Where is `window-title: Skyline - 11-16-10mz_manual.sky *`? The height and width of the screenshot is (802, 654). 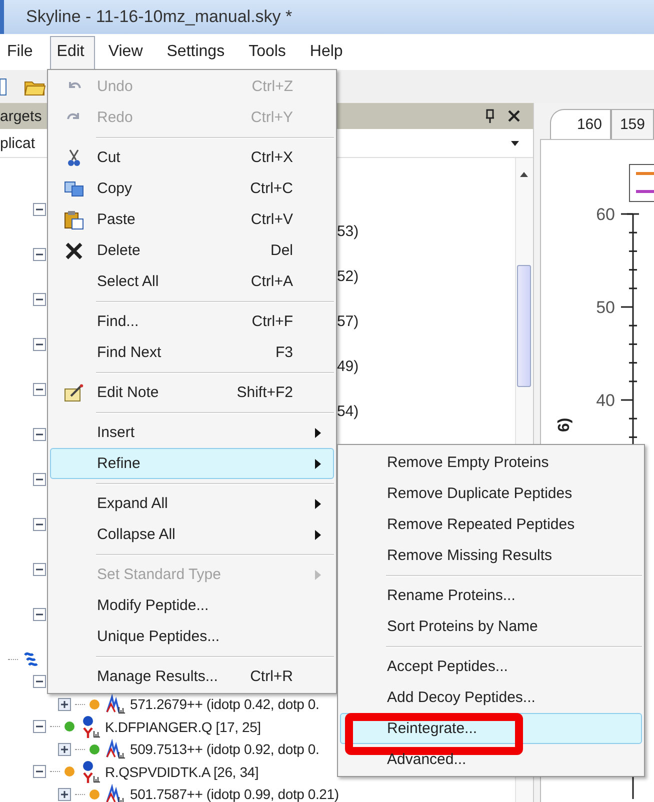
window-title: Skyline - 11-16-10mz_manual.sky * is located at coordinates (159, 17).